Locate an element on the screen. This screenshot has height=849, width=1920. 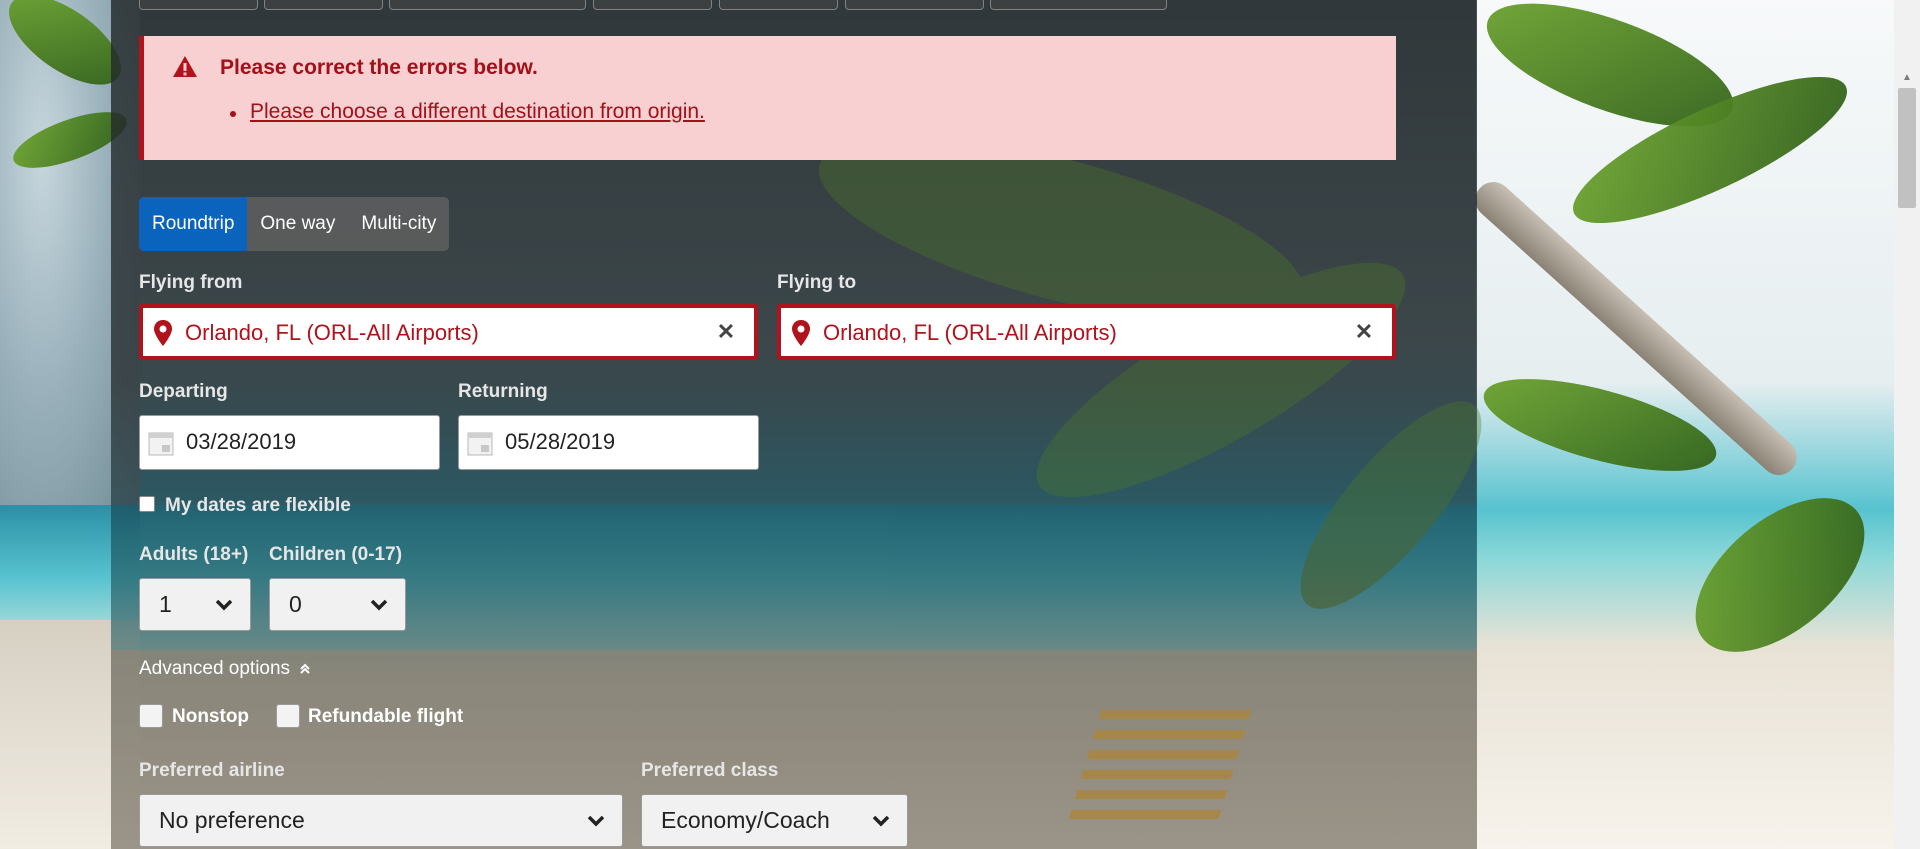
warning-icon is located at coordinates (185, 66).